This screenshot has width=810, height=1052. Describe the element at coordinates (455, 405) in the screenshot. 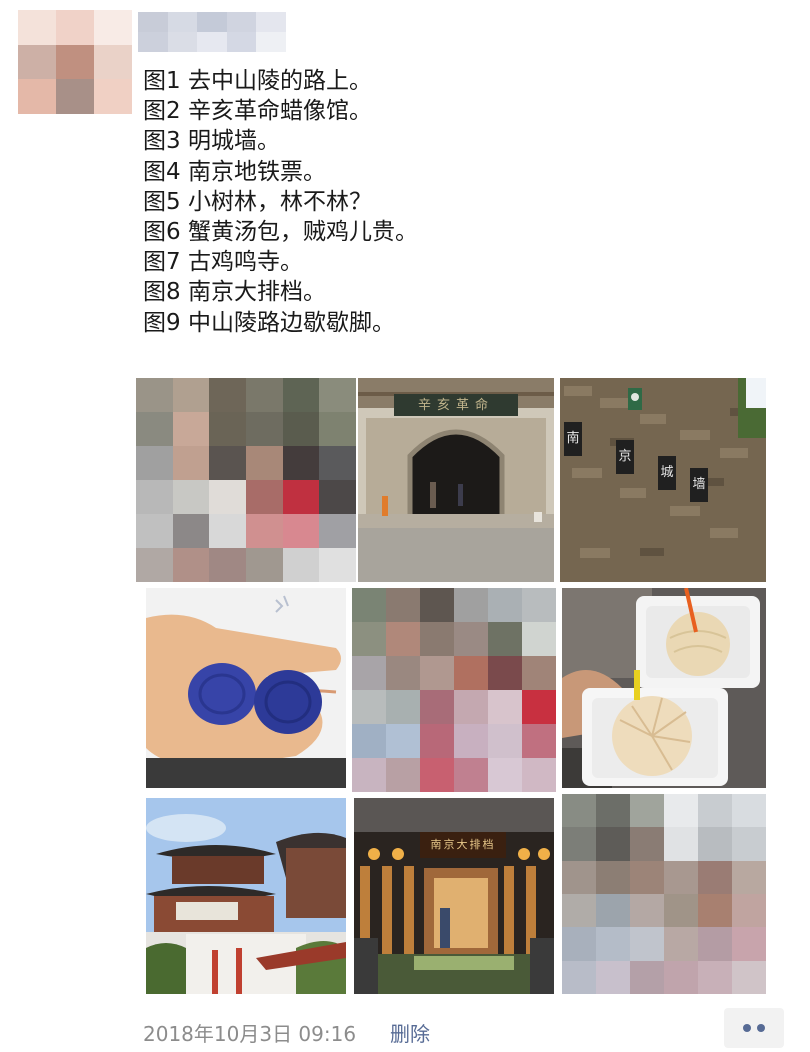

I see `gate-plaque-text: 辛亥革命` at that location.